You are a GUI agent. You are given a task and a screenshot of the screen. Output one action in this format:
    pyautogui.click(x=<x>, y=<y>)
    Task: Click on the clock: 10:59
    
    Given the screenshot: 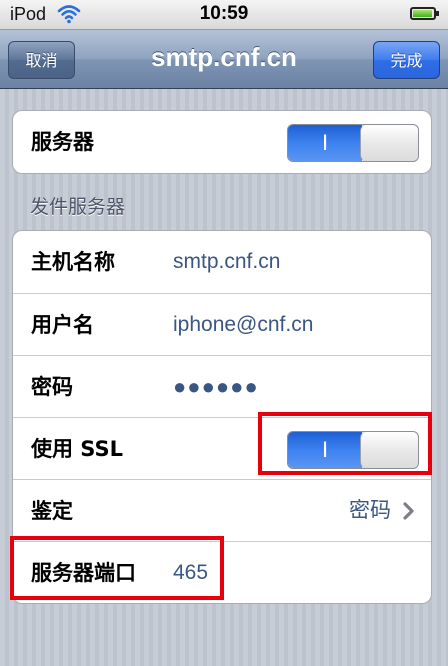 What is the action you would take?
    pyautogui.click(x=224, y=13)
    